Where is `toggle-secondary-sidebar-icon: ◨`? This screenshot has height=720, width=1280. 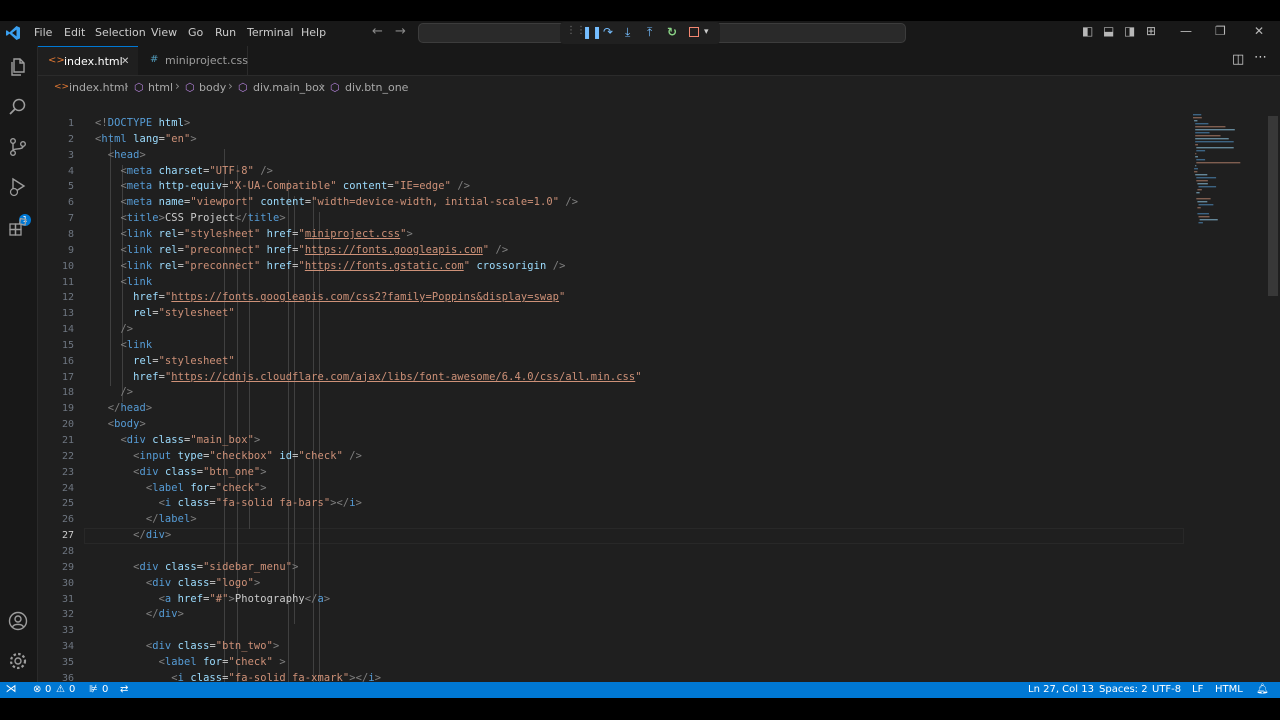
toggle-secondary-sidebar-icon: ◨ is located at coordinates (1129, 31).